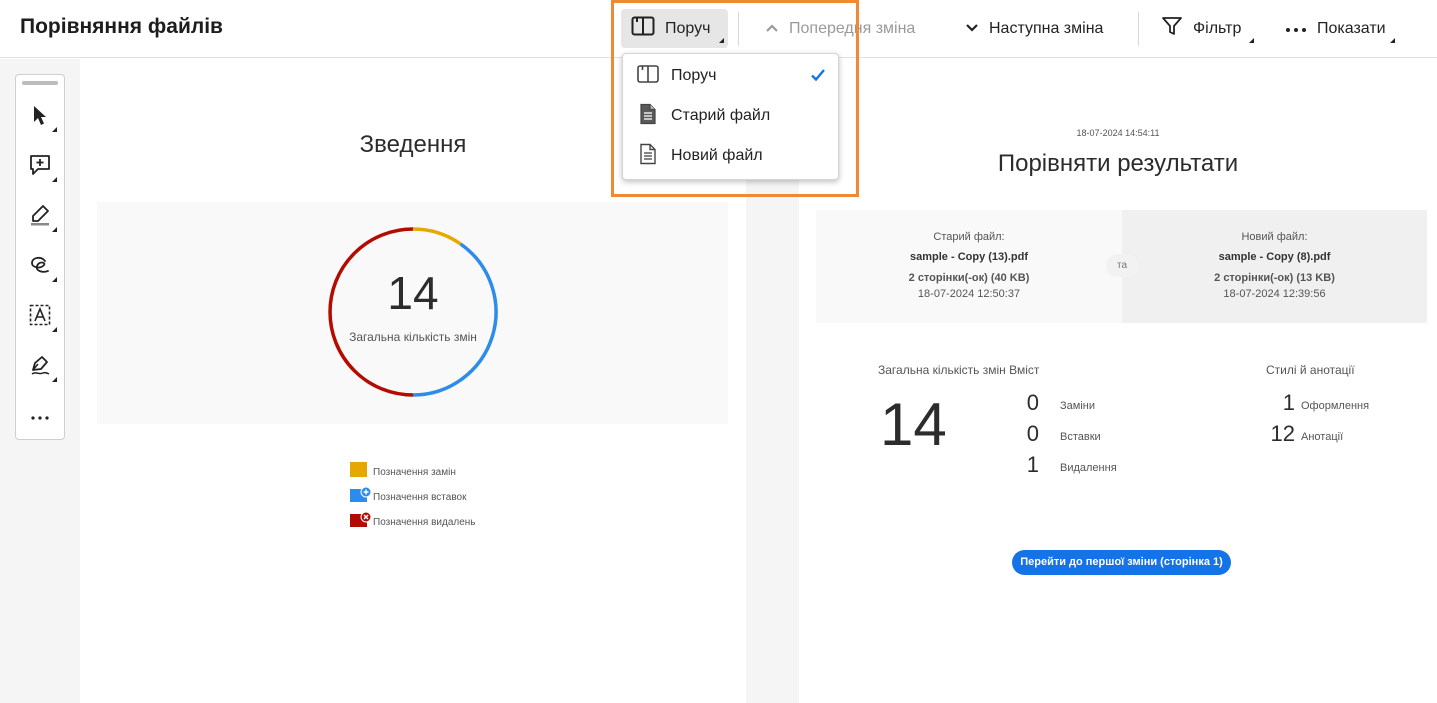 The width and height of the screenshot is (1437, 703). Describe the element at coordinates (972, 29) in the screenshot. I see `chevron-down-icon` at that location.